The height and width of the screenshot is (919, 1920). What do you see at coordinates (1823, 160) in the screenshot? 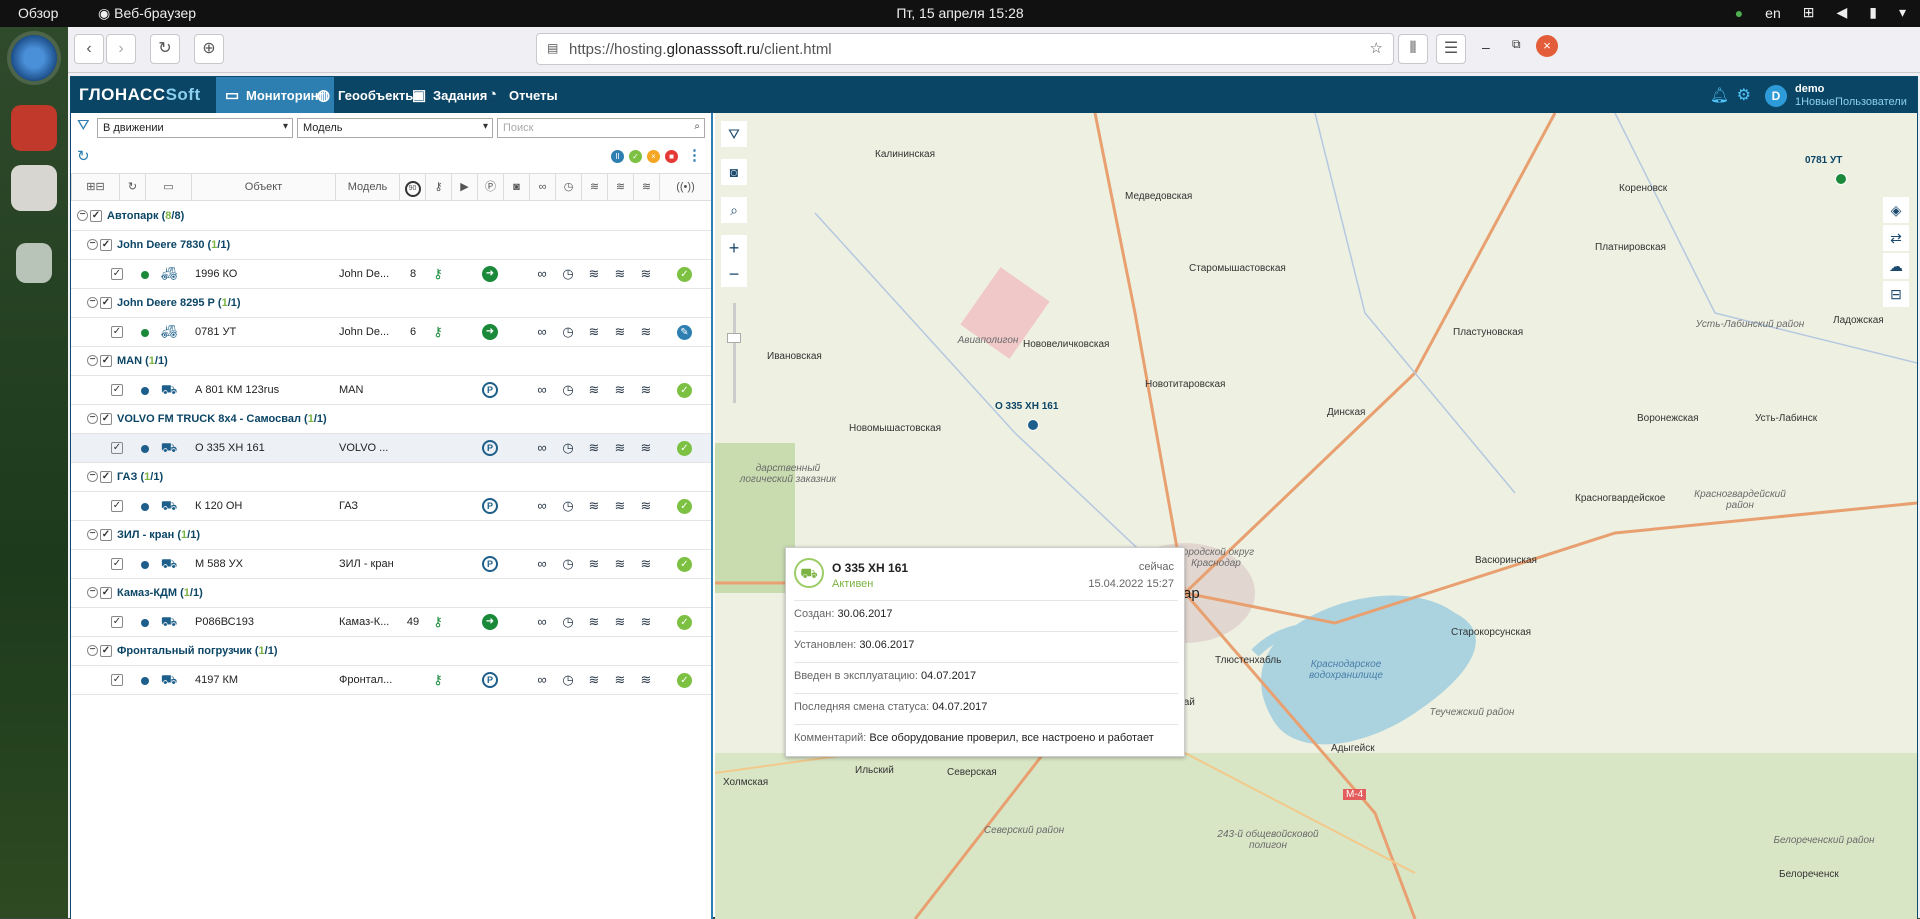
I see `marker-label: 0781 УТ` at bounding box center [1823, 160].